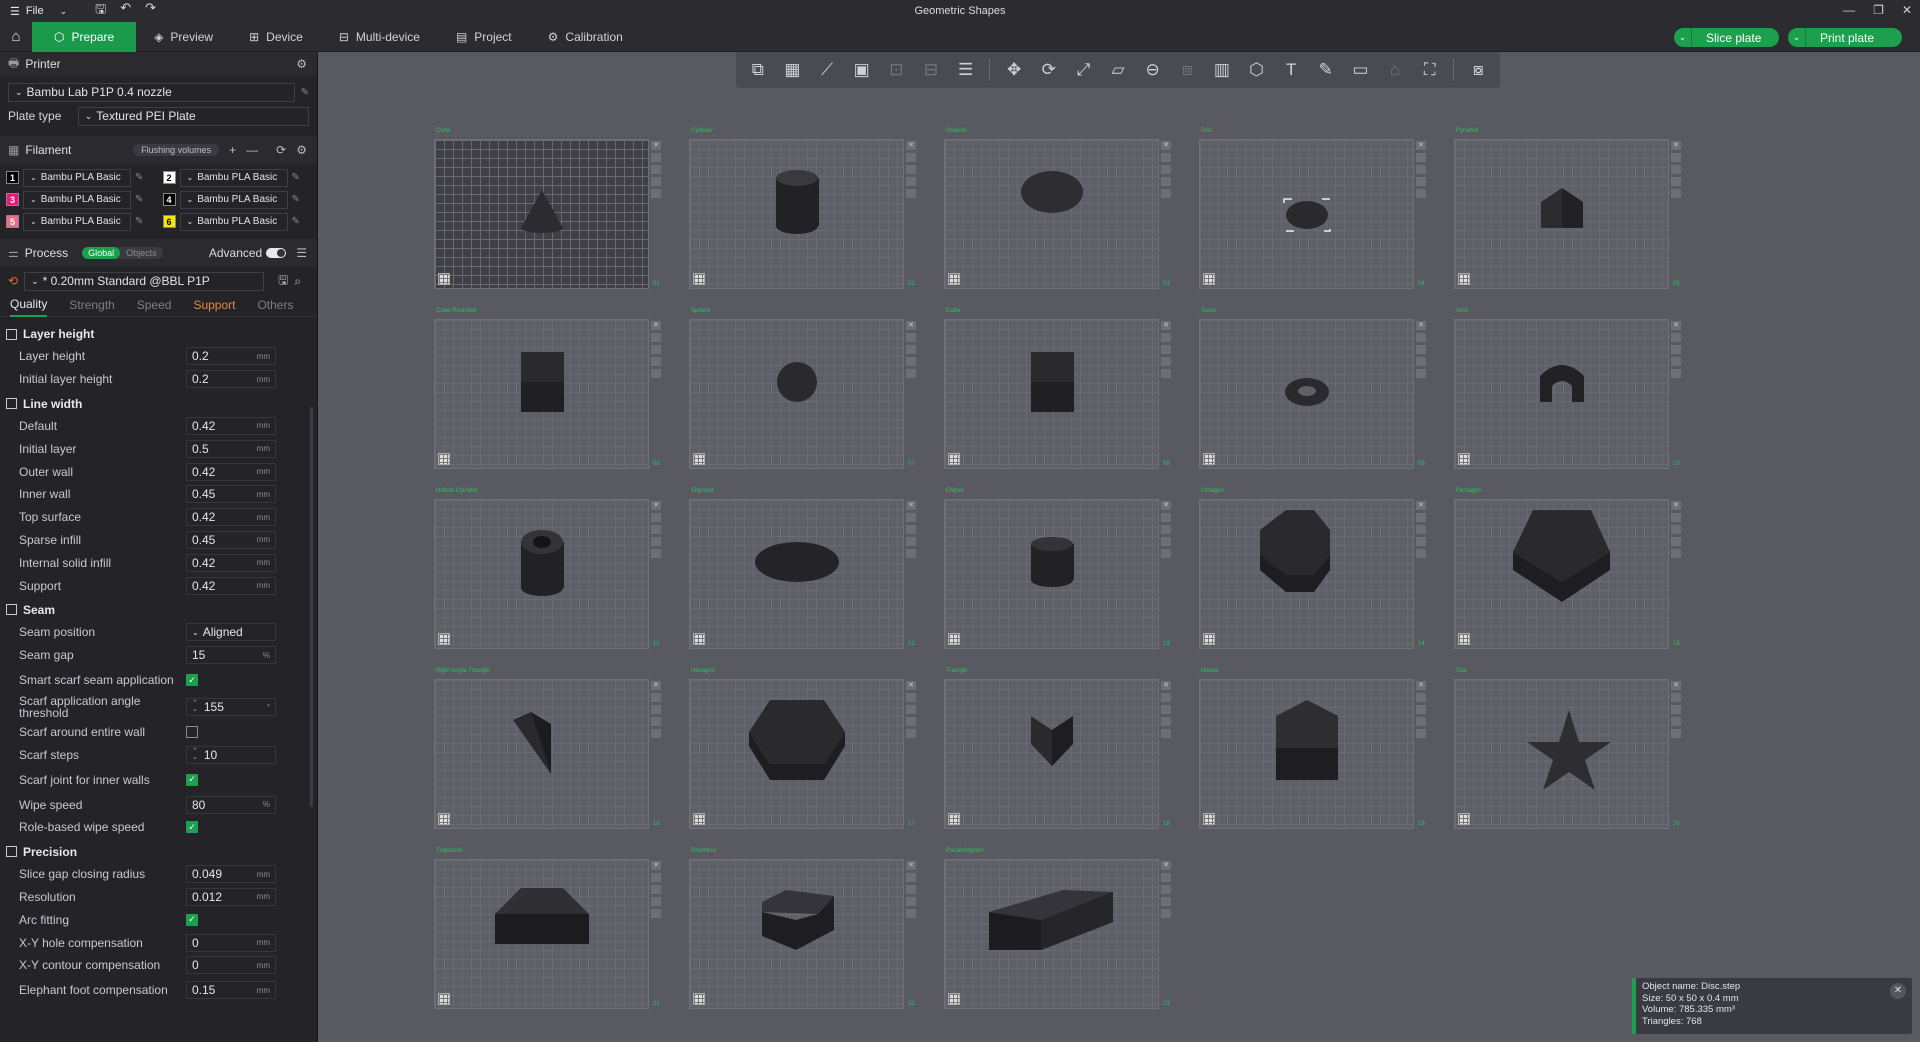 The height and width of the screenshot is (1042, 1920). I want to click on printer-select: ⌄ Bambu Lab P1P 0.4 nozzle, so click(151, 92).